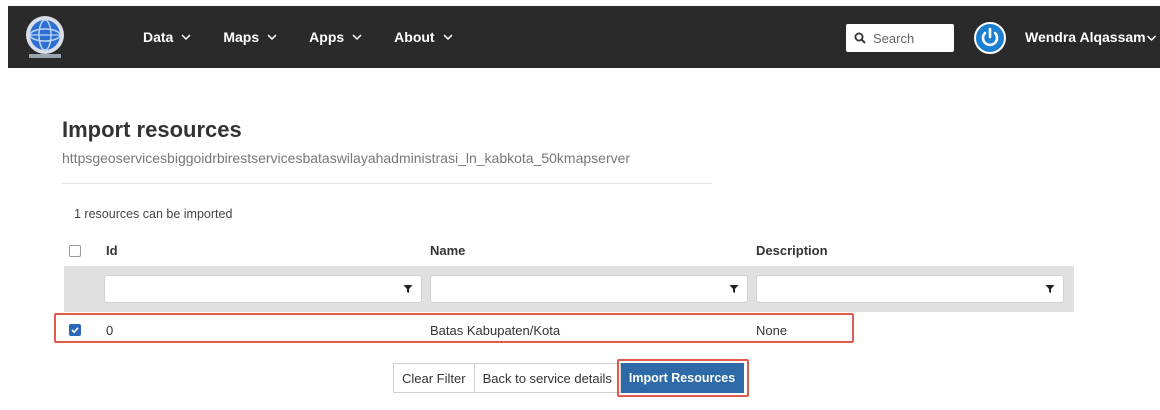 This screenshot has height=410, width=1160. What do you see at coordinates (683, 378) in the screenshot?
I see `import-button-highlight-annotation` at bounding box center [683, 378].